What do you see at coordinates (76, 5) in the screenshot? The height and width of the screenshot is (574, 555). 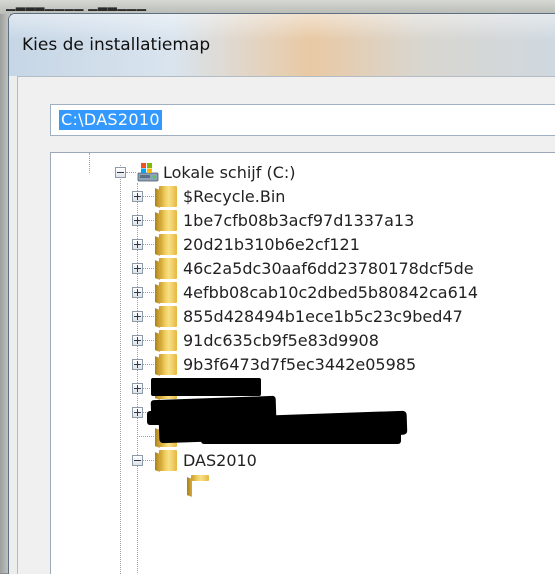 I see `background-window-text: ▁▂▂▂▁▁▁▁ ▁▂▂▁▁▁` at bounding box center [76, 5].